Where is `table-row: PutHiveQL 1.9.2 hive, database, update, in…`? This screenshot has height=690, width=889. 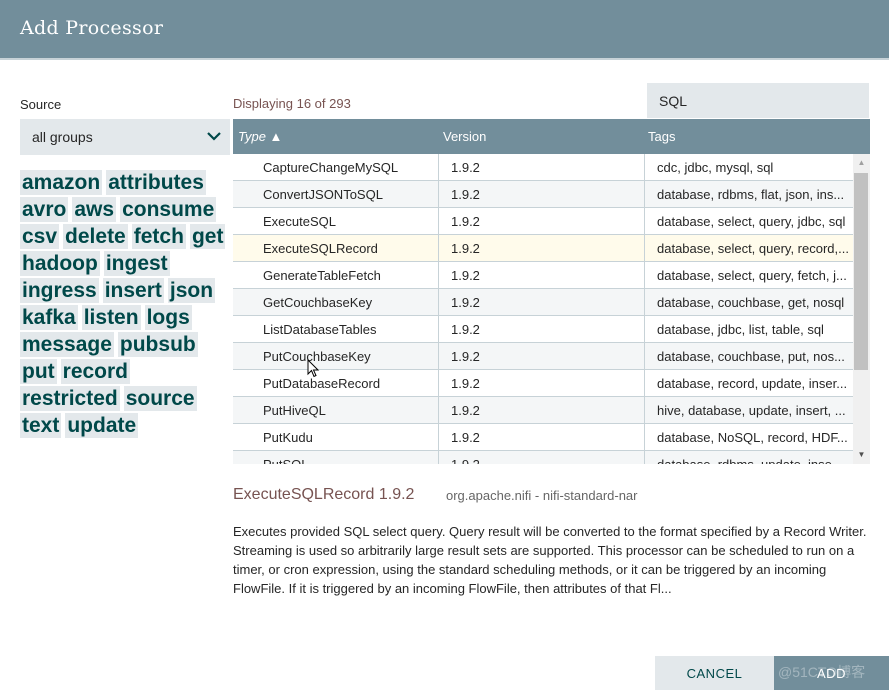
table-row: PutHiveQL 1.9.2 hive, database, update, in… is located at coordinates (543, 410).